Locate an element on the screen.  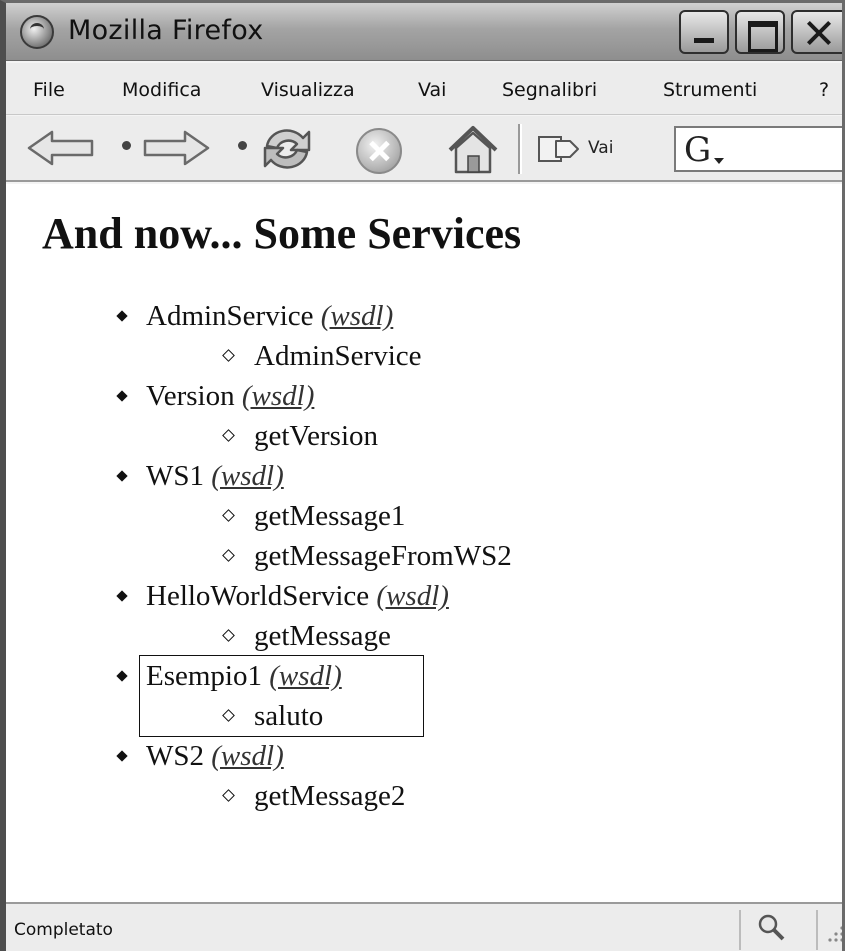
page-heading: And now... Some Services is located at coordinates (282, 233).